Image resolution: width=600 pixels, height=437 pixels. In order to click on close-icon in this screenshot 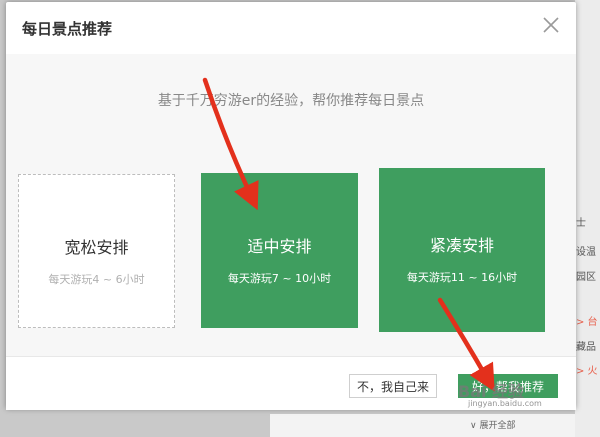, I will do `click(551, 25)`.